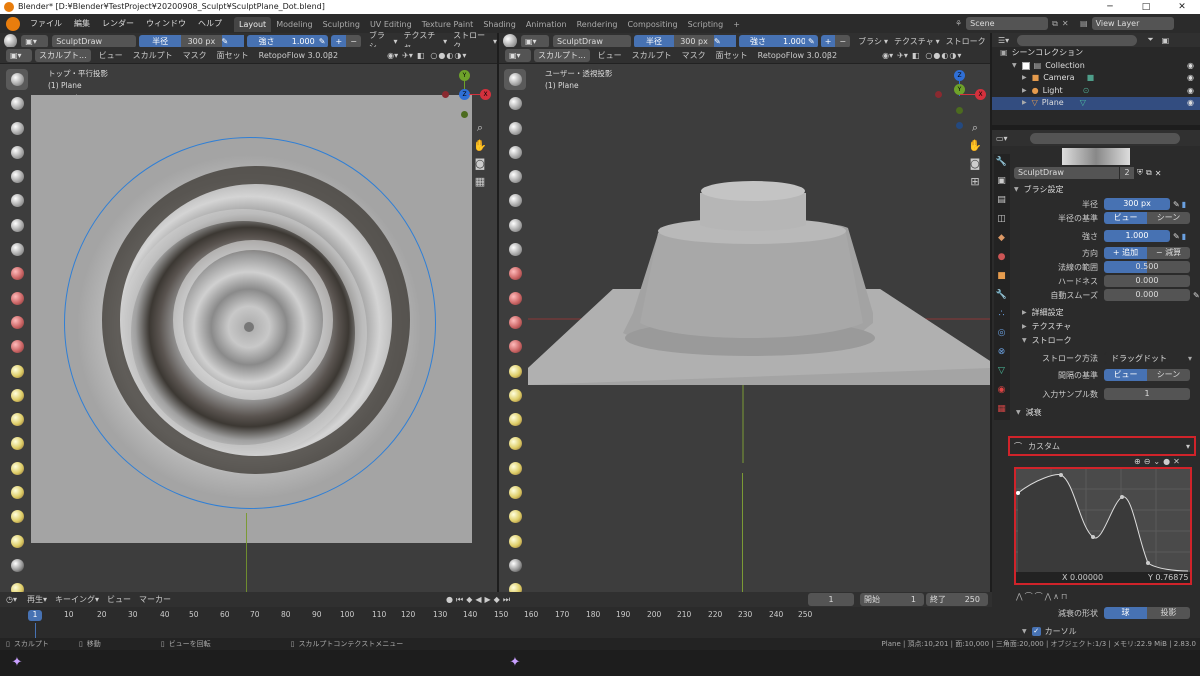 The width and height of the screenshot is (1200, 676). Describe the element at coordinates (1147, 281) in the screenshot. I see `hardness-slider: 0.000` at that location.